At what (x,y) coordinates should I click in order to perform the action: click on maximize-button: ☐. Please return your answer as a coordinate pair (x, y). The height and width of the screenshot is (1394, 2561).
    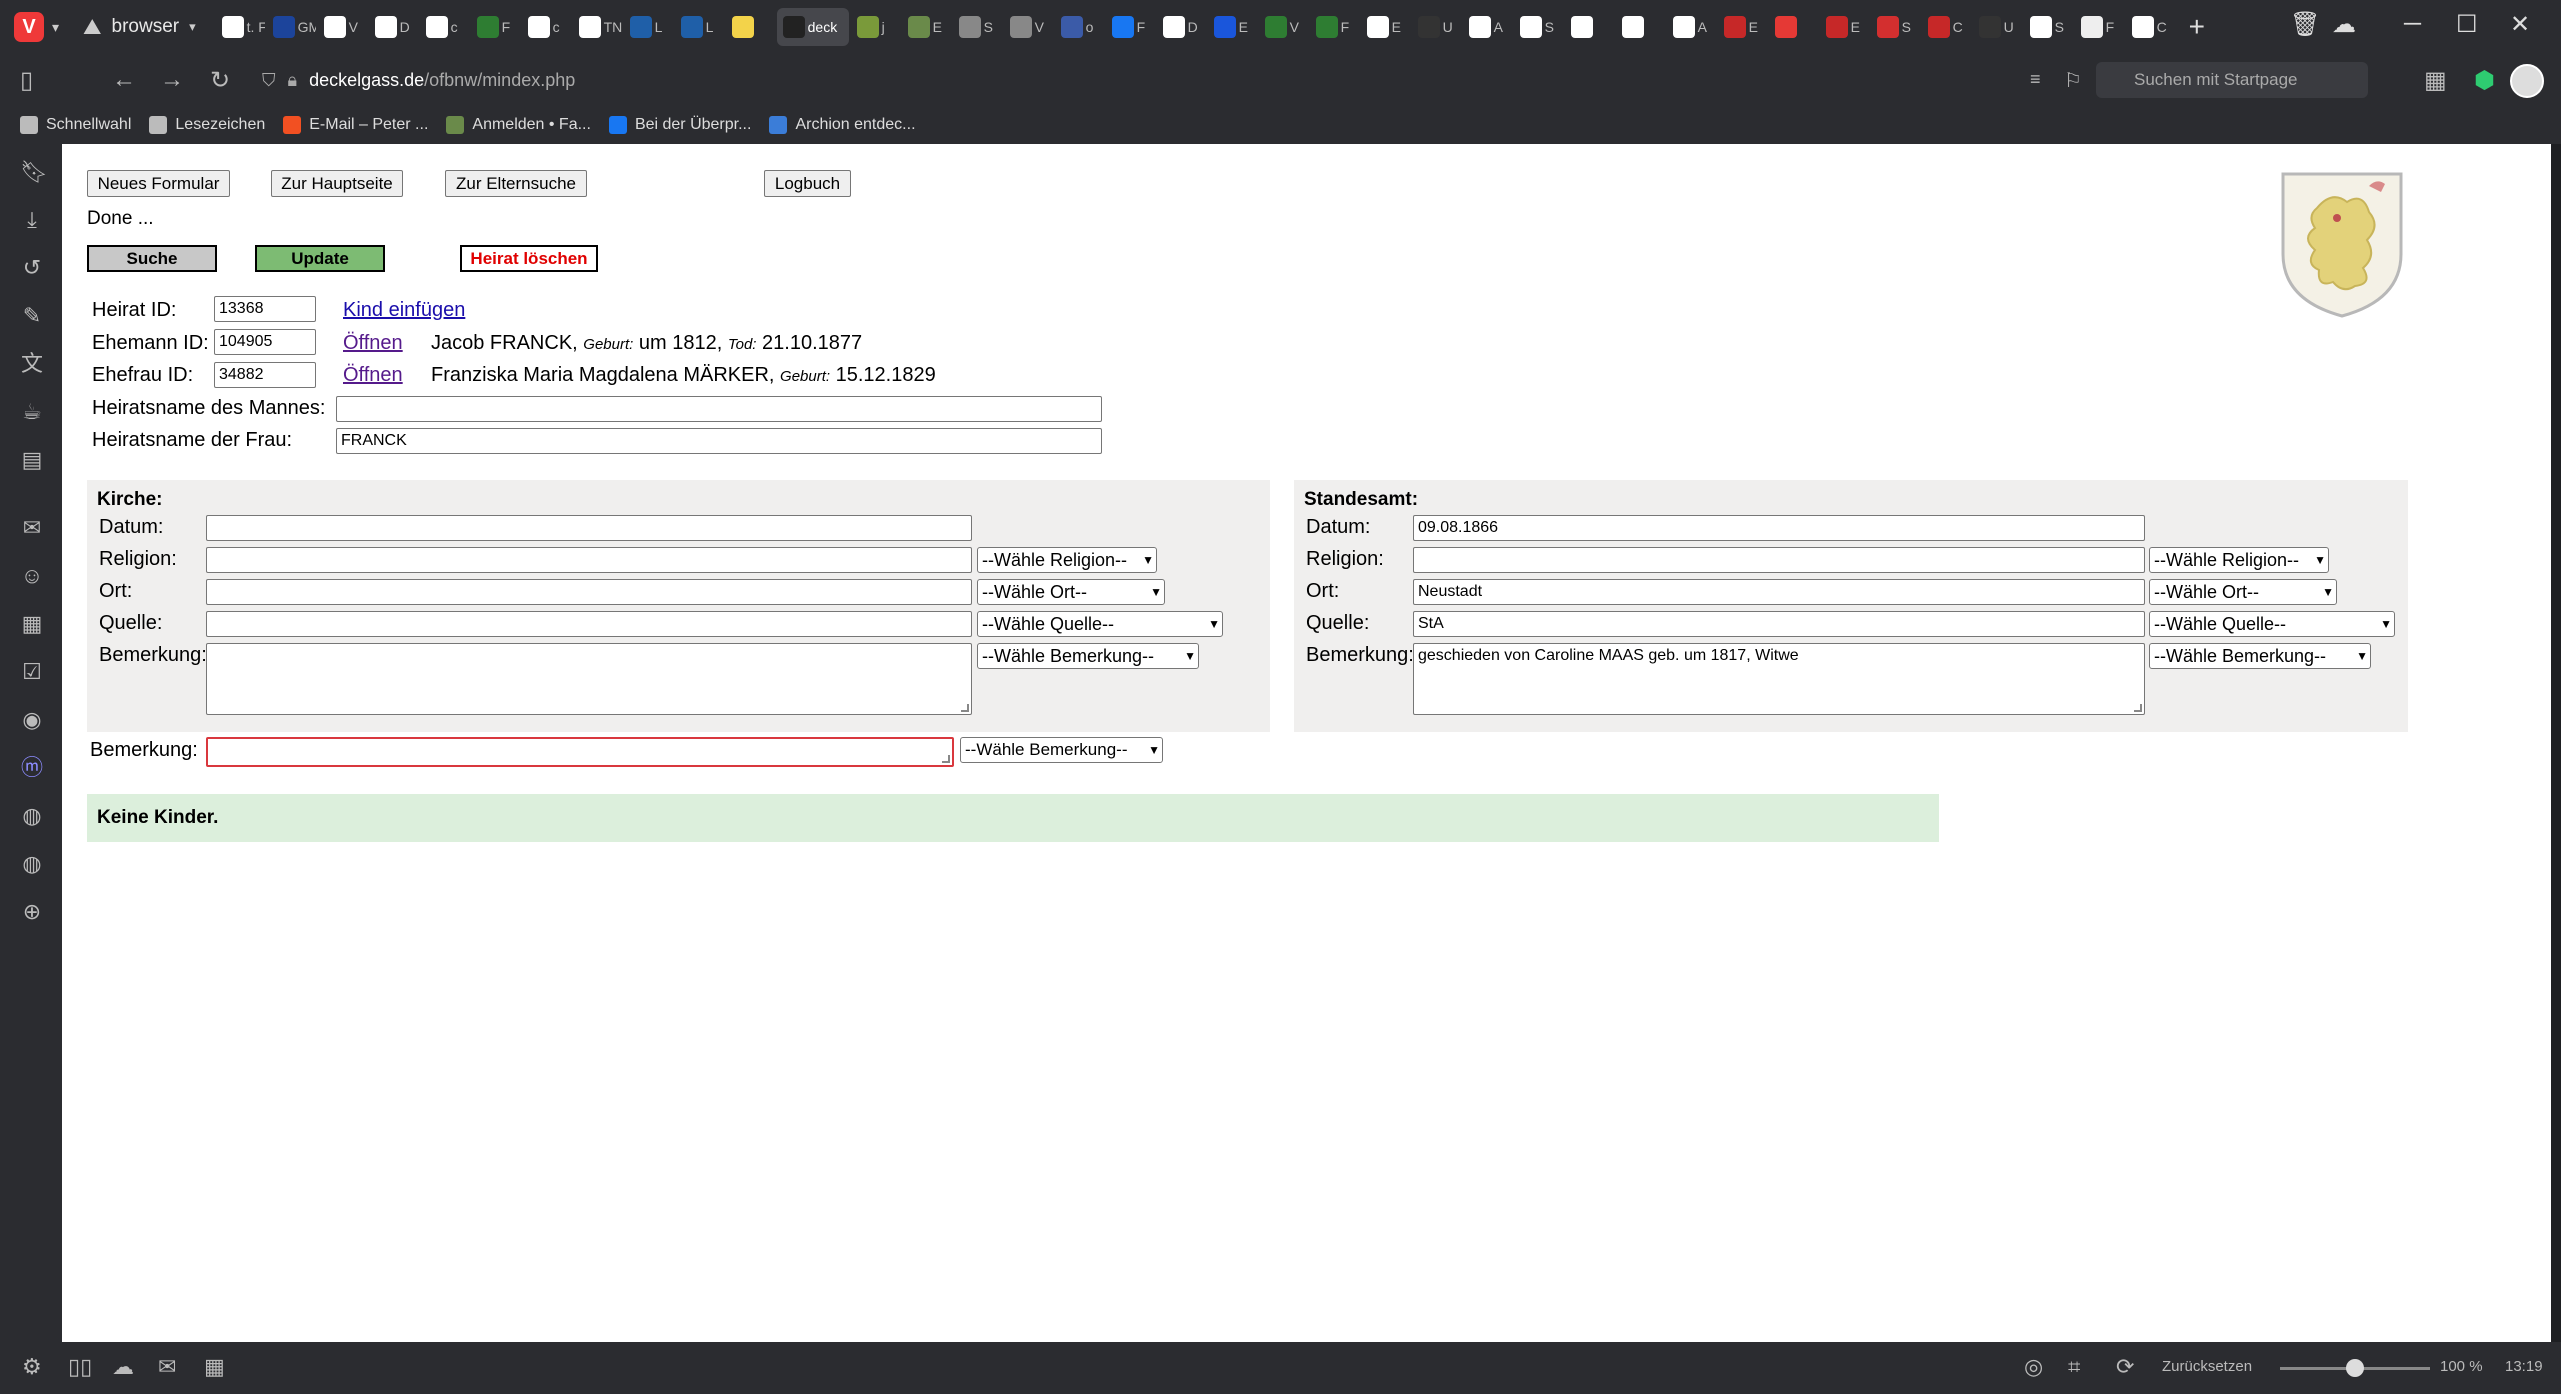
    Looking at the image, I should click on (2467, 24).